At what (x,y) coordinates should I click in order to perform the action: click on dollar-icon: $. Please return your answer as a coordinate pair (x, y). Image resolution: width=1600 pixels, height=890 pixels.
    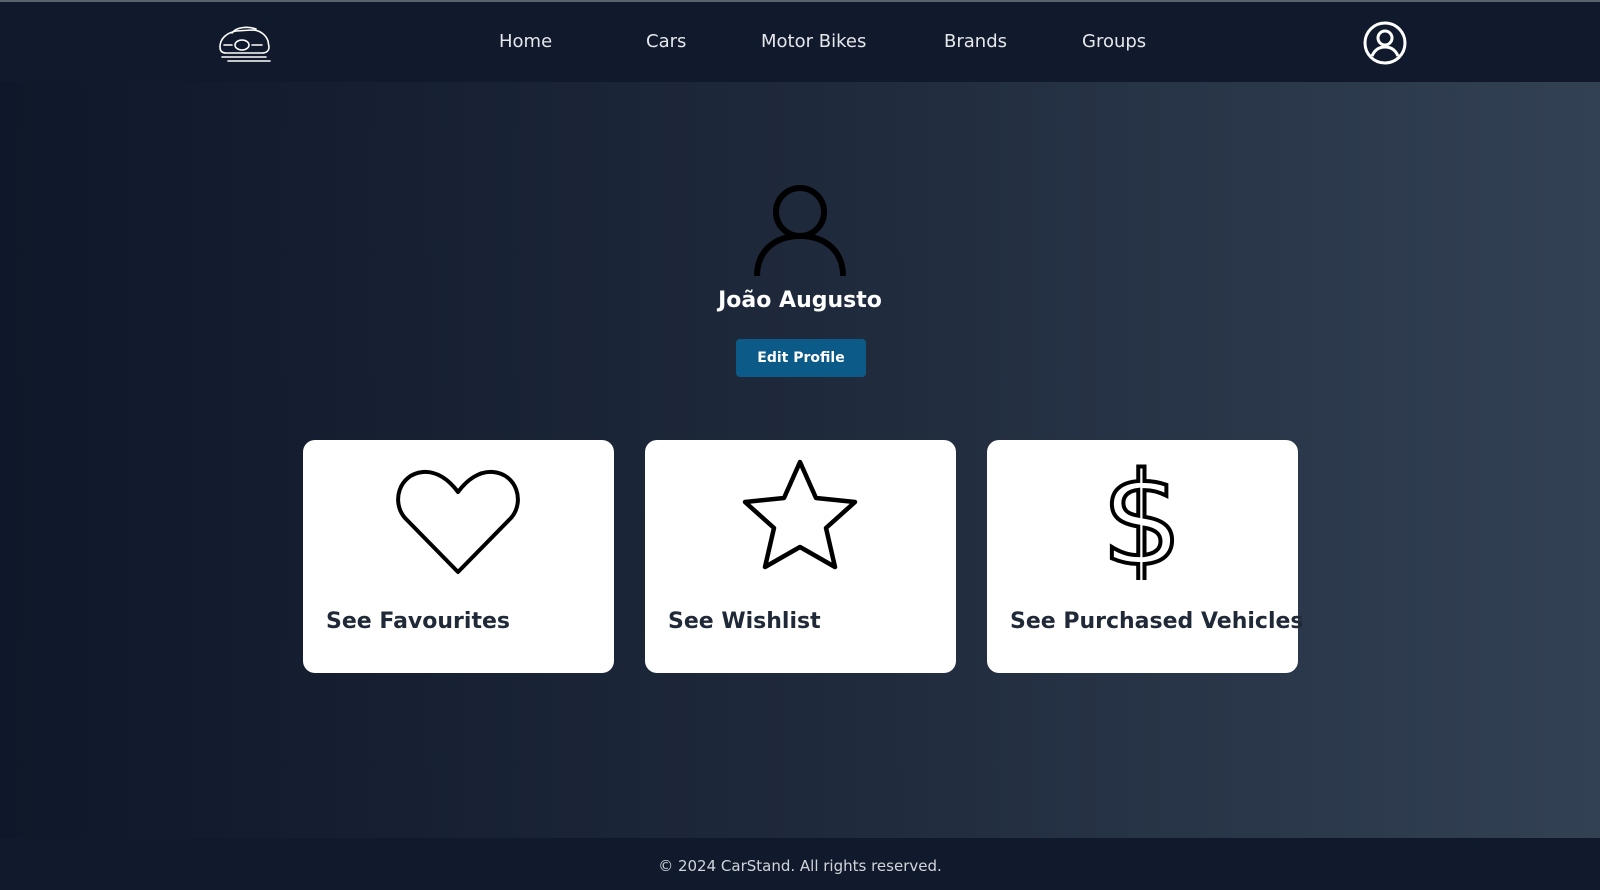
    Looking at the image, I should click on (1141, 518).